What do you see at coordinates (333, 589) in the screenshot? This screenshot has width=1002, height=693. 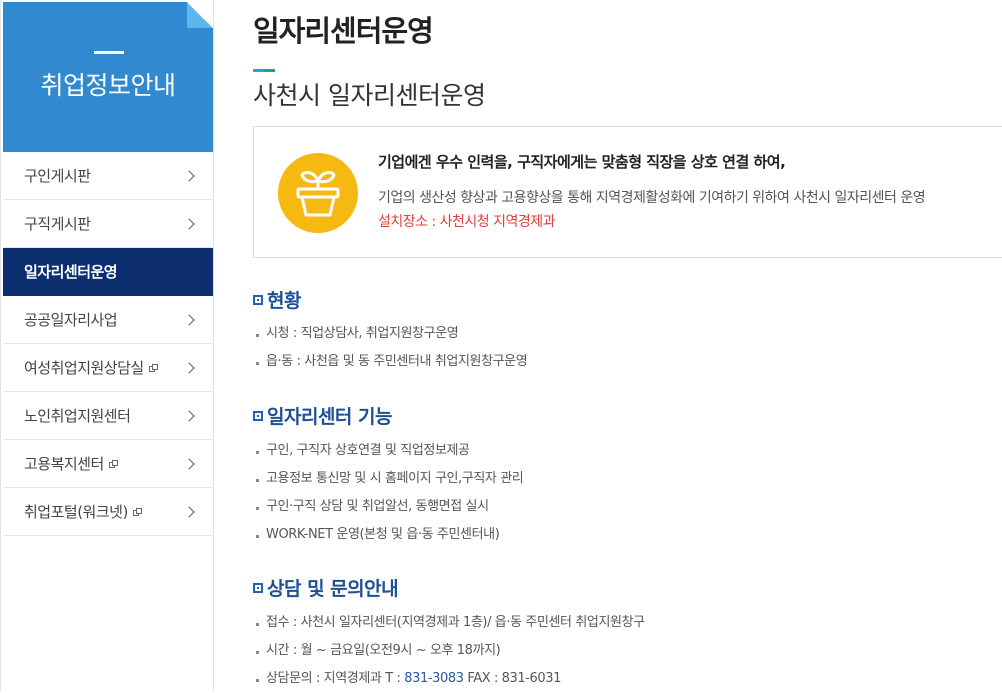 I see `section-heading-label: 상담 및 문의안내` at bounding box center [333, 589].